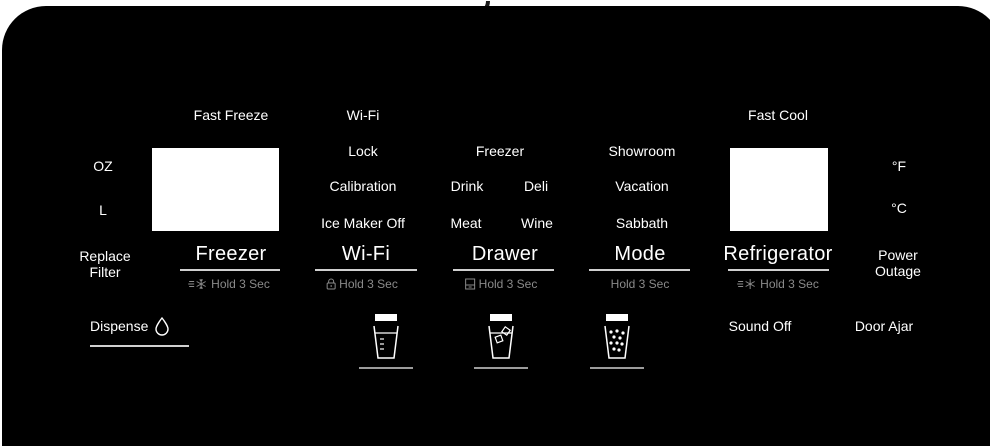  What do you see at coordinates (363, 186) in the screenshot?
I see `calibration-indicator: Calibration` at bounding box center [363, 186].